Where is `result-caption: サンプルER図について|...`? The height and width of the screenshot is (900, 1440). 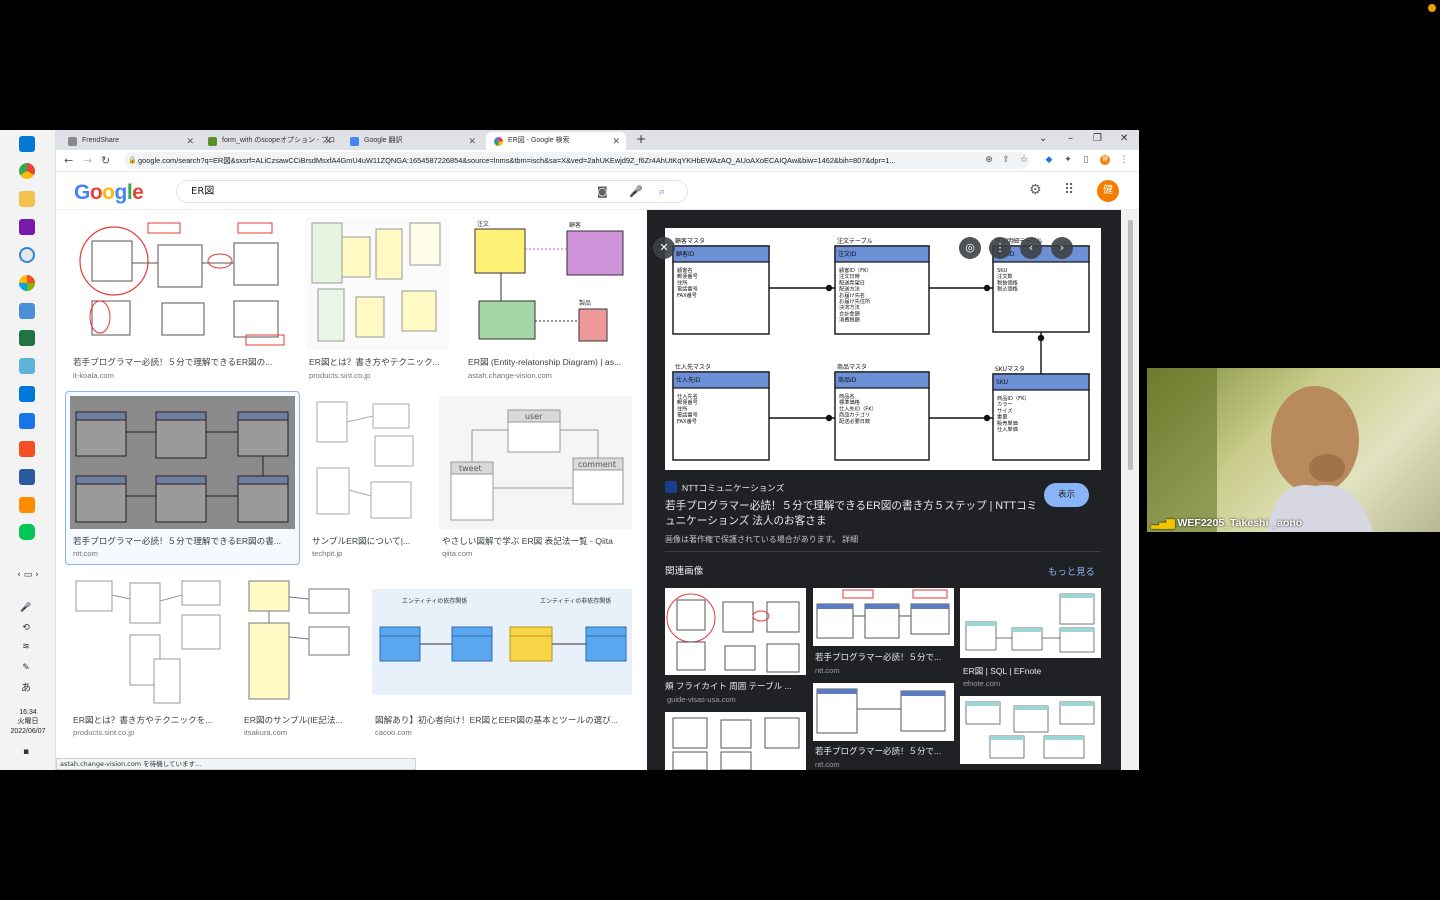 result-caption: サンプルER図について|... is located at coordinates (364, 541).